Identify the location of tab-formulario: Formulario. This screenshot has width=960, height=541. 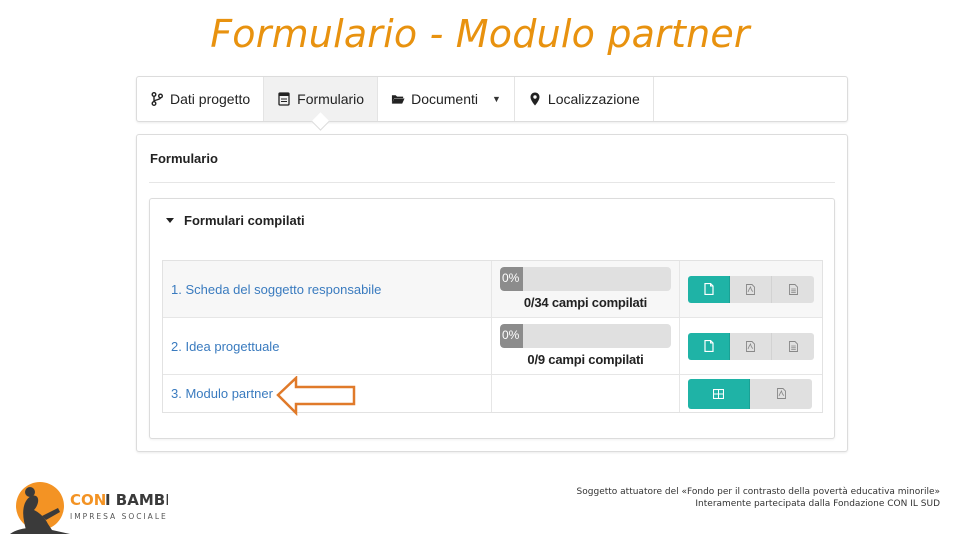
(321, 99).